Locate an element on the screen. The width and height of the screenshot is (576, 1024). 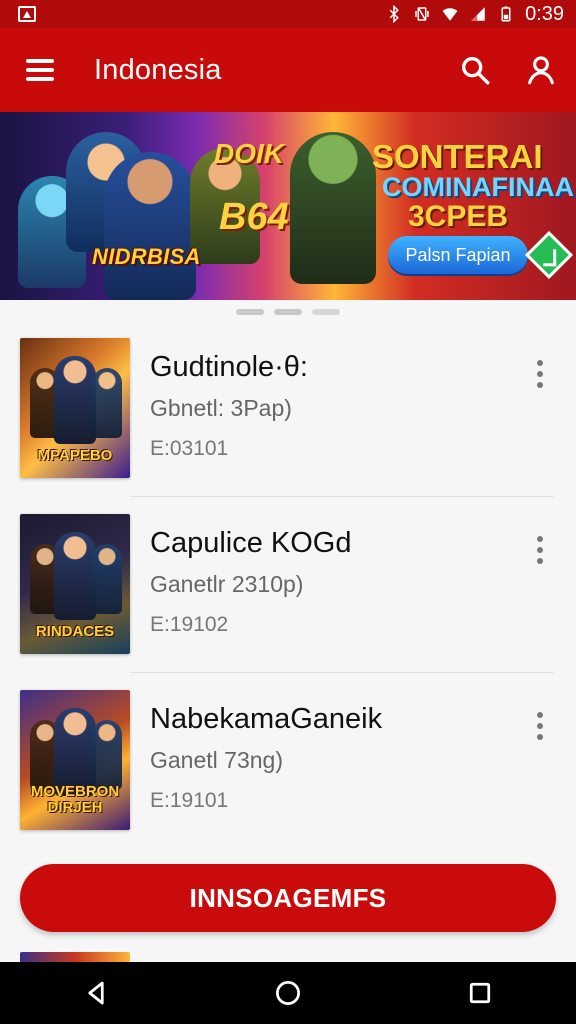
game-thumbnail: MPAPEBO is located at coordinates (75, 408).